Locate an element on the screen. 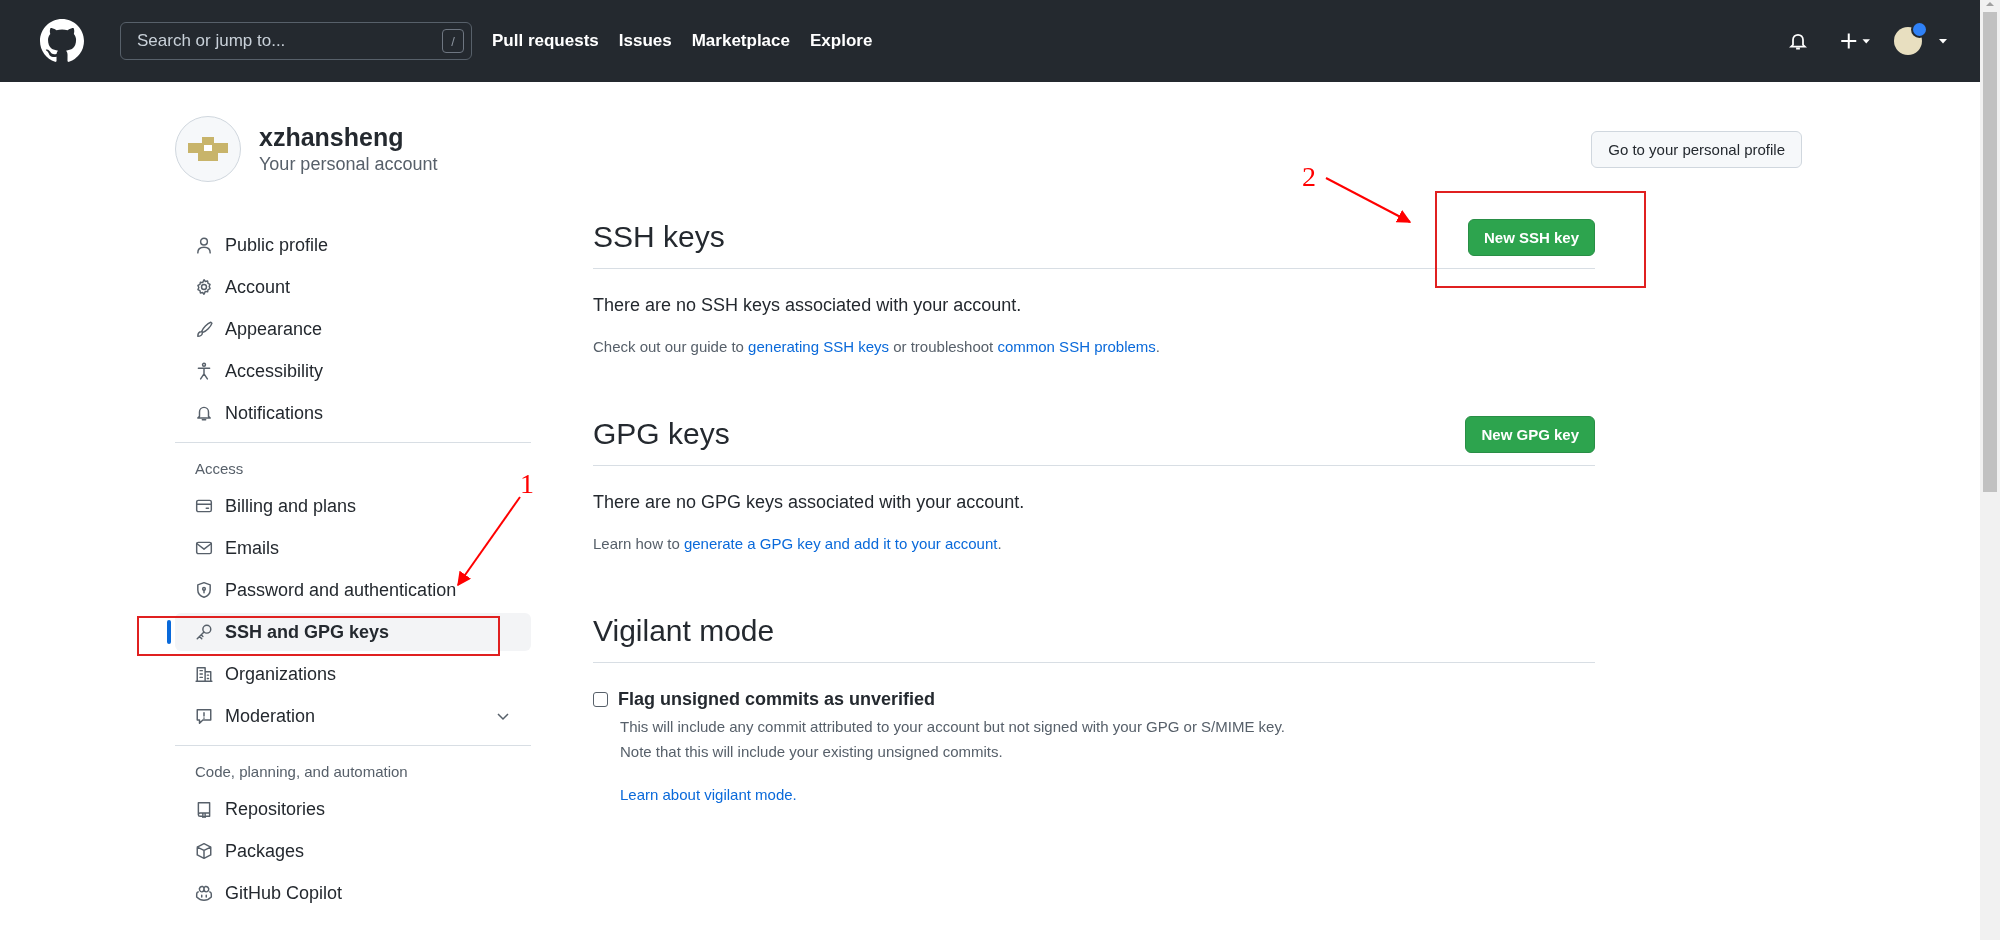 The width and height of the screenshot is (2000, 940). help-text: Check out our guide to generating SSH keys or troubleshoot common SSH problems. is located at coordinates (877, 346).